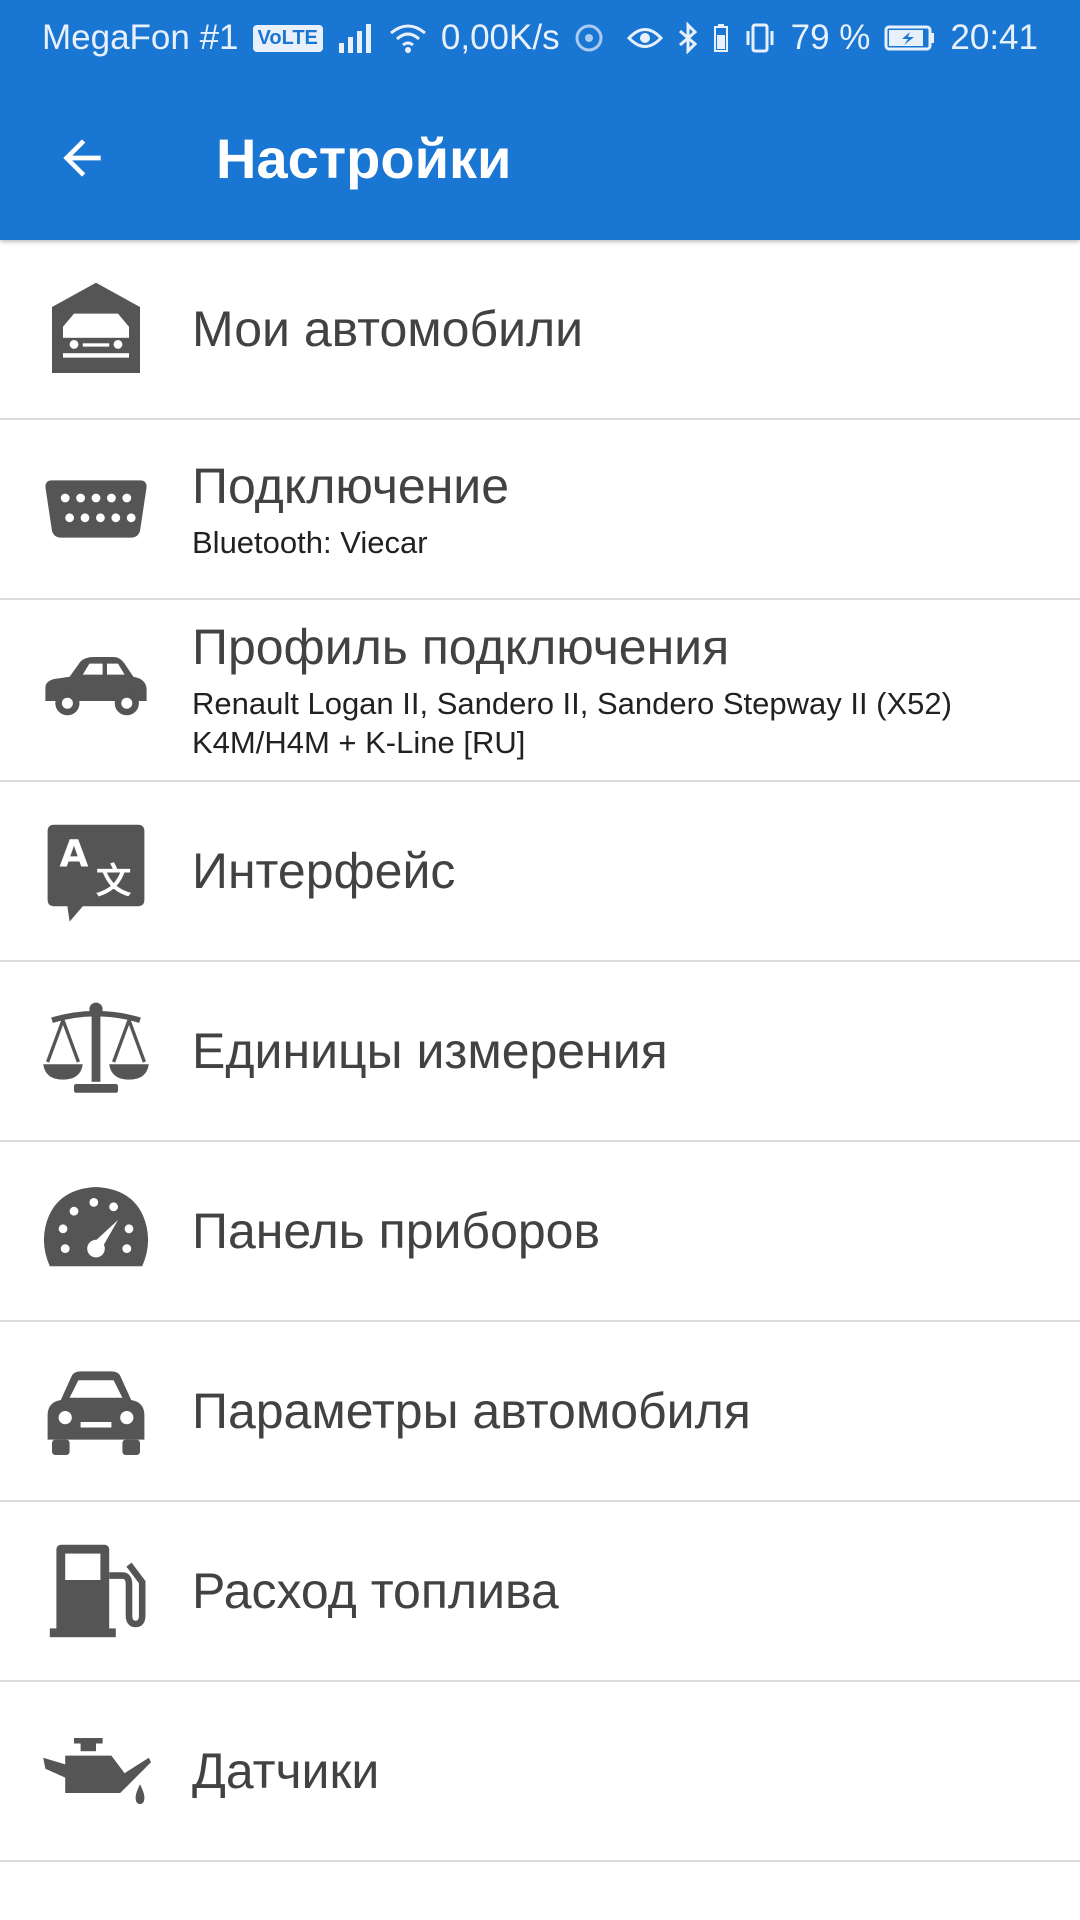 This screenshot has height=1920, width=1080. What do you see at coordinates (310, 542) in the screenshot?
I see `settings-item-sublabel: Bluetooth: Viecar` at bounding box center [310, 542].